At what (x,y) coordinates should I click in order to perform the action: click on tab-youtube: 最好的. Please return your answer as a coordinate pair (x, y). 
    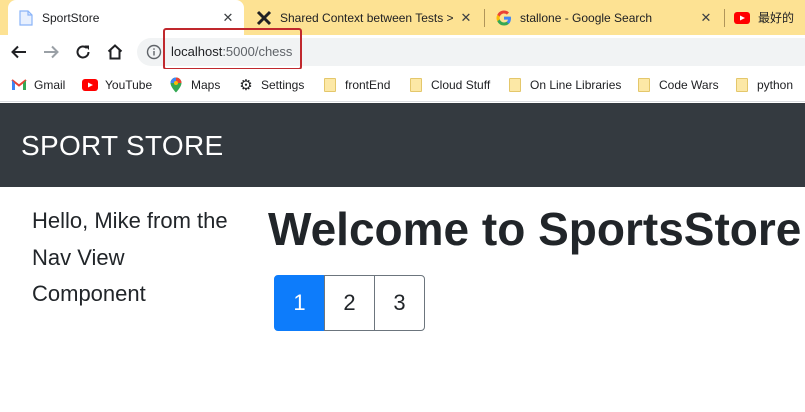
    Looking at the image, I should click on (765, 17).